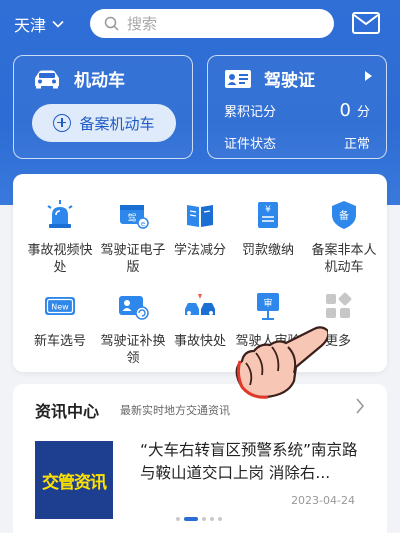 The height and width of the screenshot is (533, 400). What do you see at coordinates (199, 519) in the screenshot?
I see `carousel-indicator` at bounding box center [199, 519].